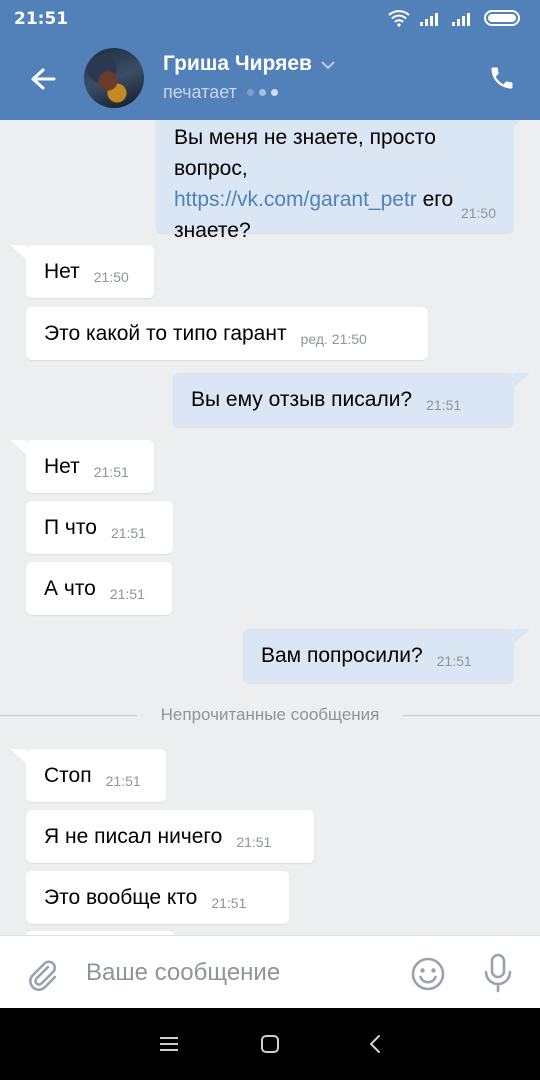 The height and width of the screenshot is (1080, 540). I want to click on status-time: 21:51, so click(41, 19).